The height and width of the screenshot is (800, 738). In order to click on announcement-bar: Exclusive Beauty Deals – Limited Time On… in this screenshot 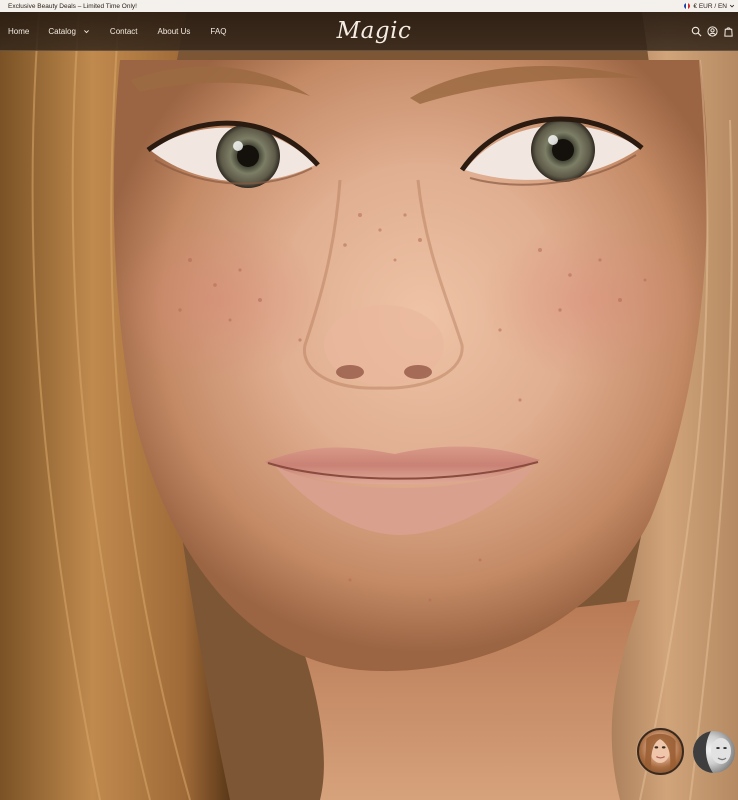, I will do `click(369, 6)`.